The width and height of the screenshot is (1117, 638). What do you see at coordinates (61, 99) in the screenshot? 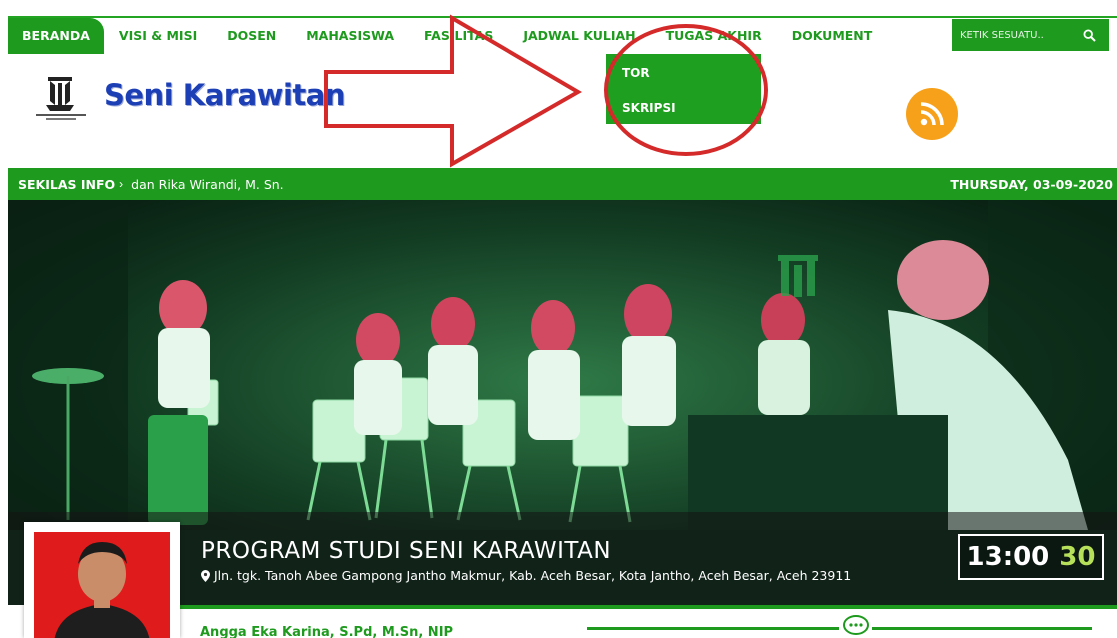
I see `institute-logo-icon` at bounding box center [61, 99].